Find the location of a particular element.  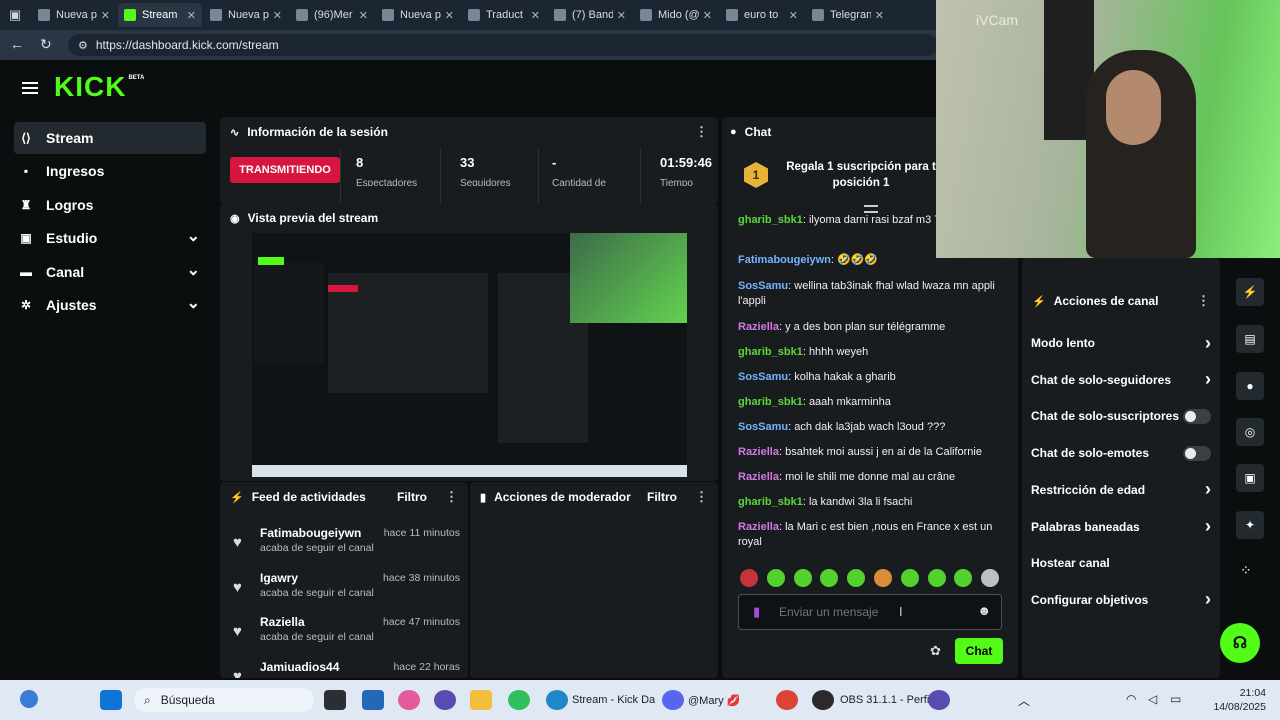

stream-preview-video is located at coordinates (469, 355).